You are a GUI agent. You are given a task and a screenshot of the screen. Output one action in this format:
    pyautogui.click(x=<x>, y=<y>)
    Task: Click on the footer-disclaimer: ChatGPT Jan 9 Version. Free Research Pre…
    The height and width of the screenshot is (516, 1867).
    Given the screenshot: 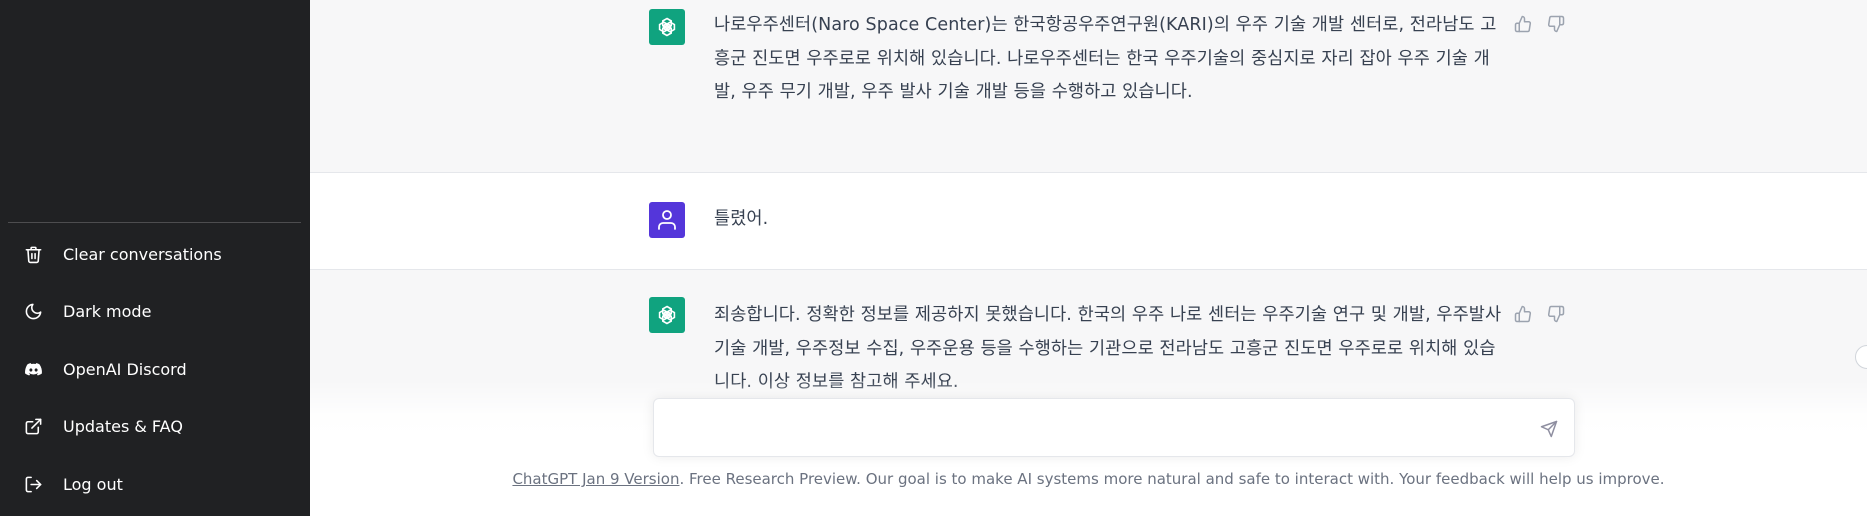 What is the action you would take?
    pyautogui.click(x=1088, y=479)
    